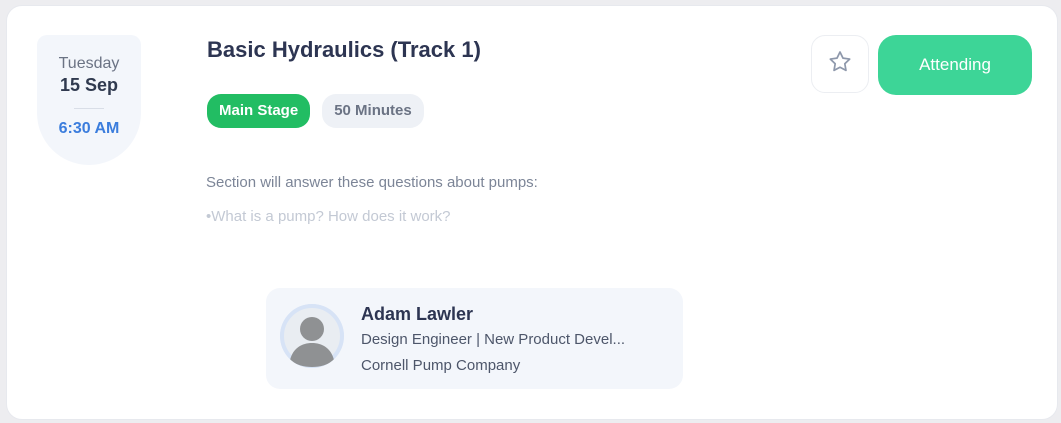 This screenshot has height=423, width=1061. Describe the element at coordinates (89, 100) in the screenshot. I see `session-date-badge: Tuesday 15 Sep 6:30 AM` at that location.